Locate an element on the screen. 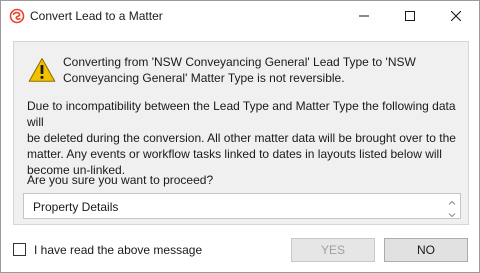 The image size is (480, 273). affected-data-list: Property Details is located at coordinates (242, 206).